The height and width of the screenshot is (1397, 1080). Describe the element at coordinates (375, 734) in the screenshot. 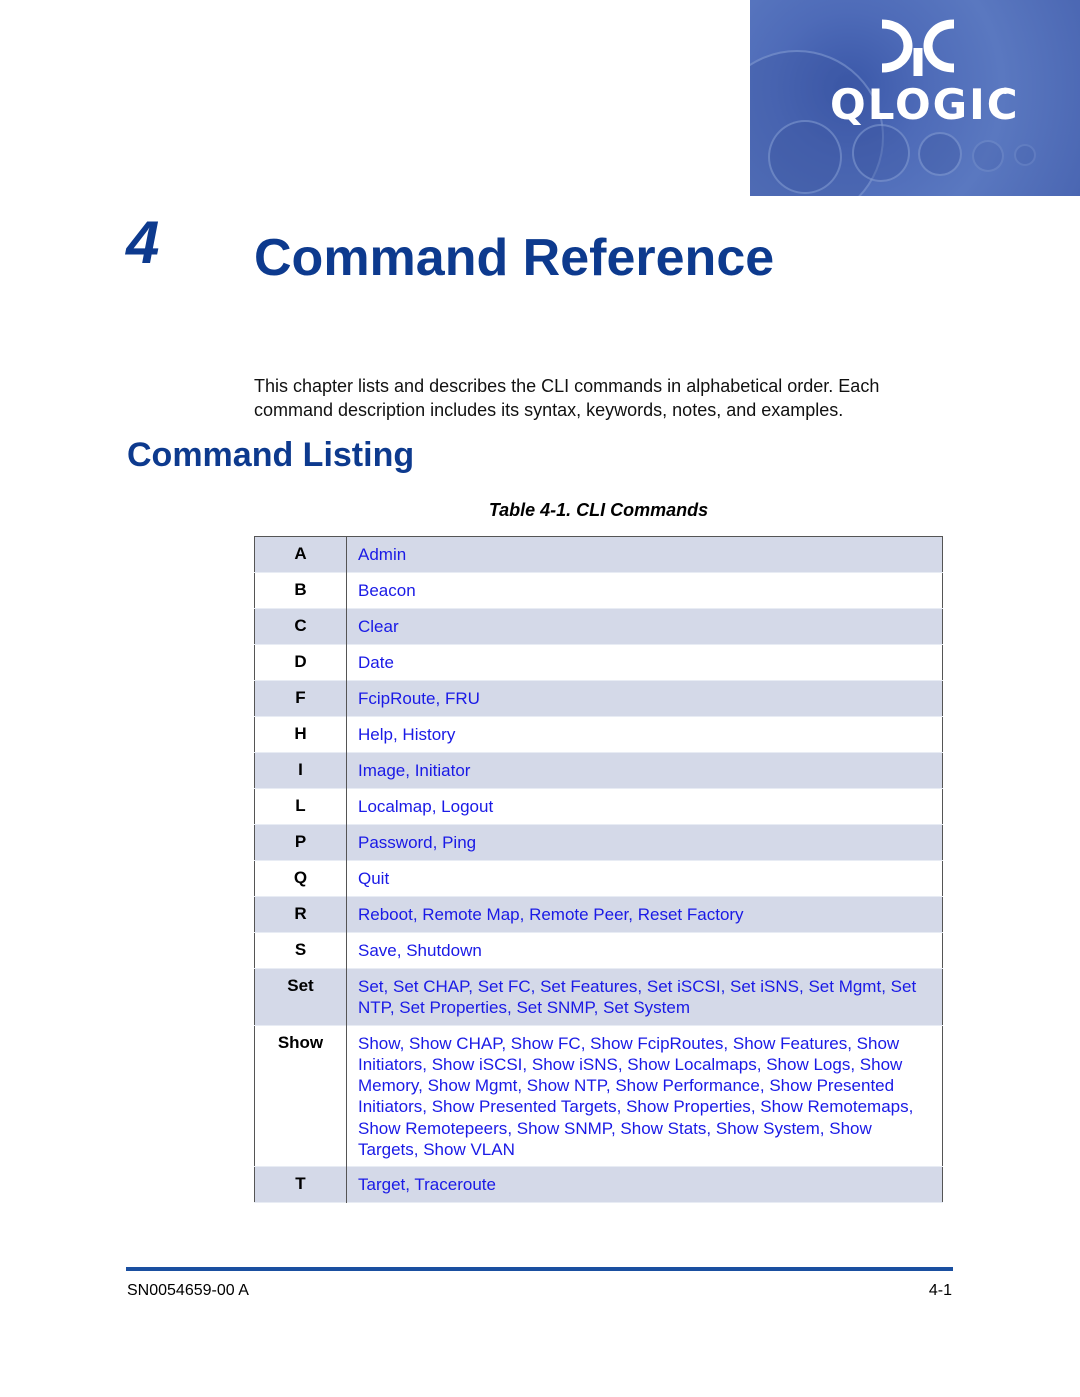

I see `command-link: Help` at that location.